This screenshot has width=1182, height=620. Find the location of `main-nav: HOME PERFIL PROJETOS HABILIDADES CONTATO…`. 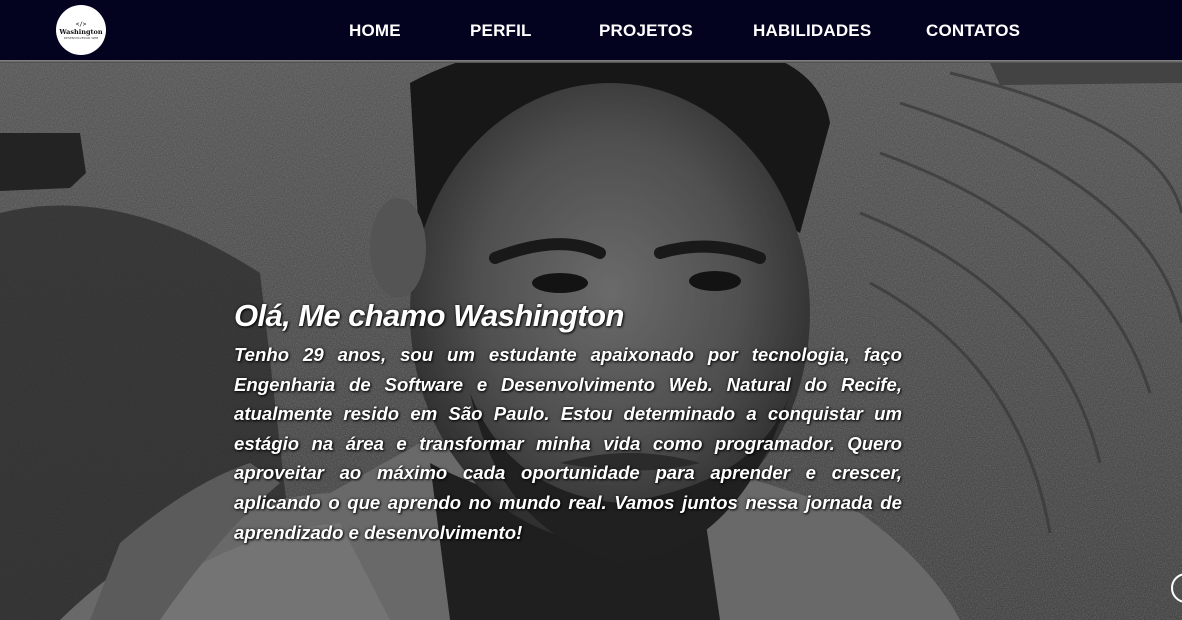

main-nav: HOME PERFIL PROJETOS HABILIDADES CONTATO… is located at coordinates (591, 30).